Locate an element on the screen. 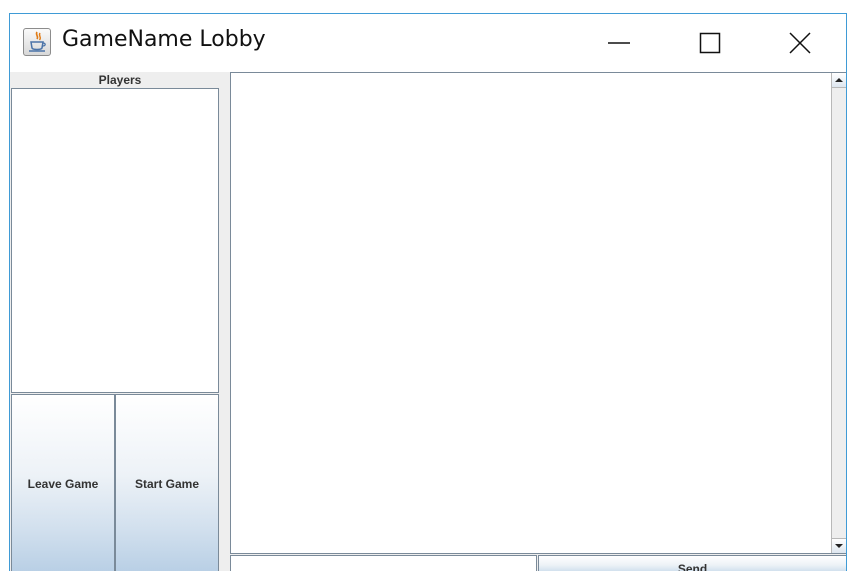  start-game-button: Start Game is located at coordinates (167, 482).